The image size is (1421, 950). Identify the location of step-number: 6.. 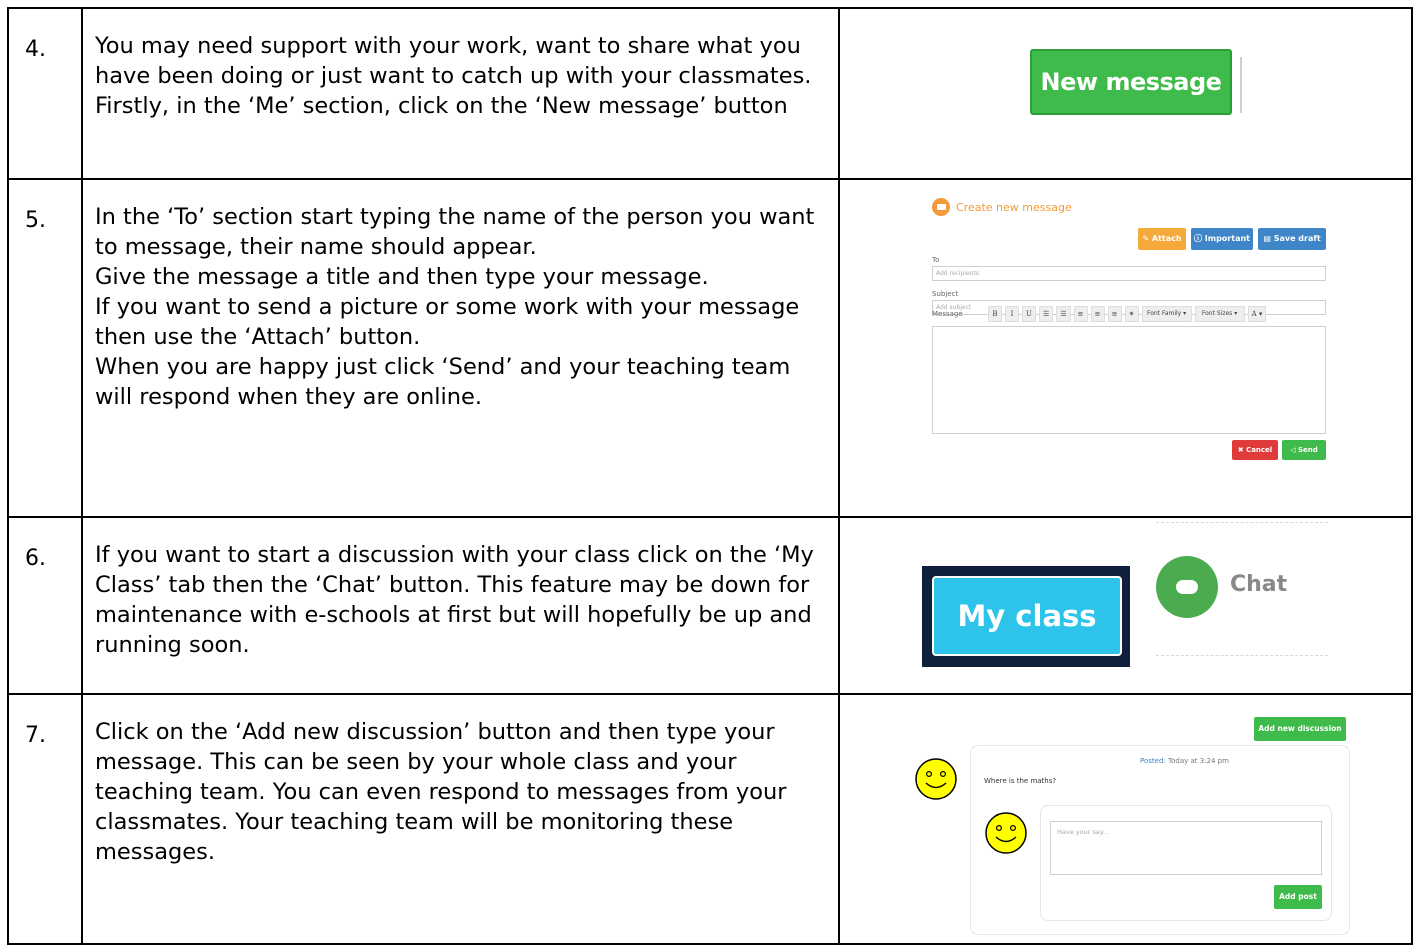
(45, 605).